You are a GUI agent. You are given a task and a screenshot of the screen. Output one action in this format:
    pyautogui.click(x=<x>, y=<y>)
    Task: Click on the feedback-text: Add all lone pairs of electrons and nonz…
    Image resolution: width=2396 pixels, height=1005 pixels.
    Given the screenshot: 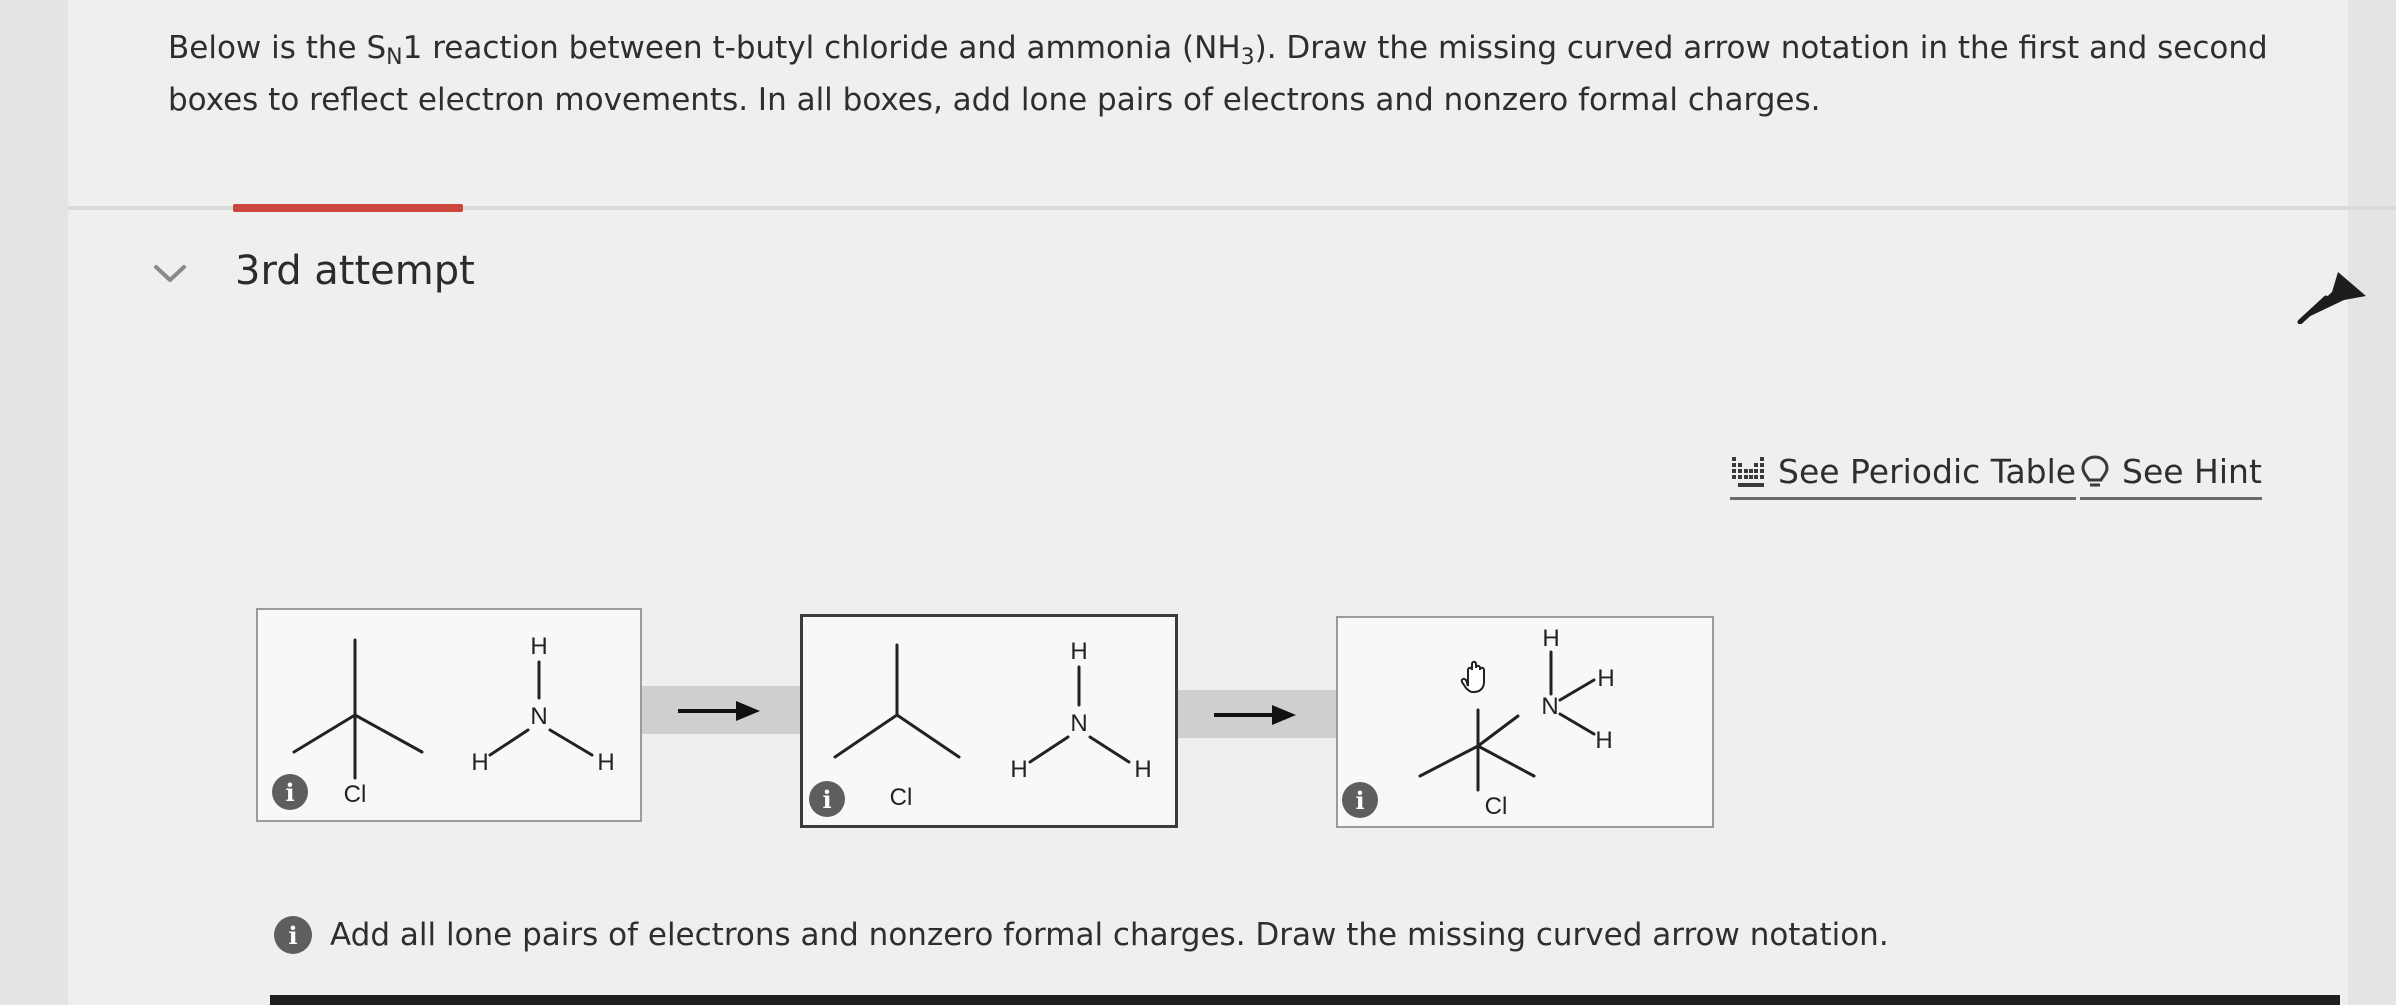 What is the action you would take?
    pyautogui.click(x=1109, y=935)
    